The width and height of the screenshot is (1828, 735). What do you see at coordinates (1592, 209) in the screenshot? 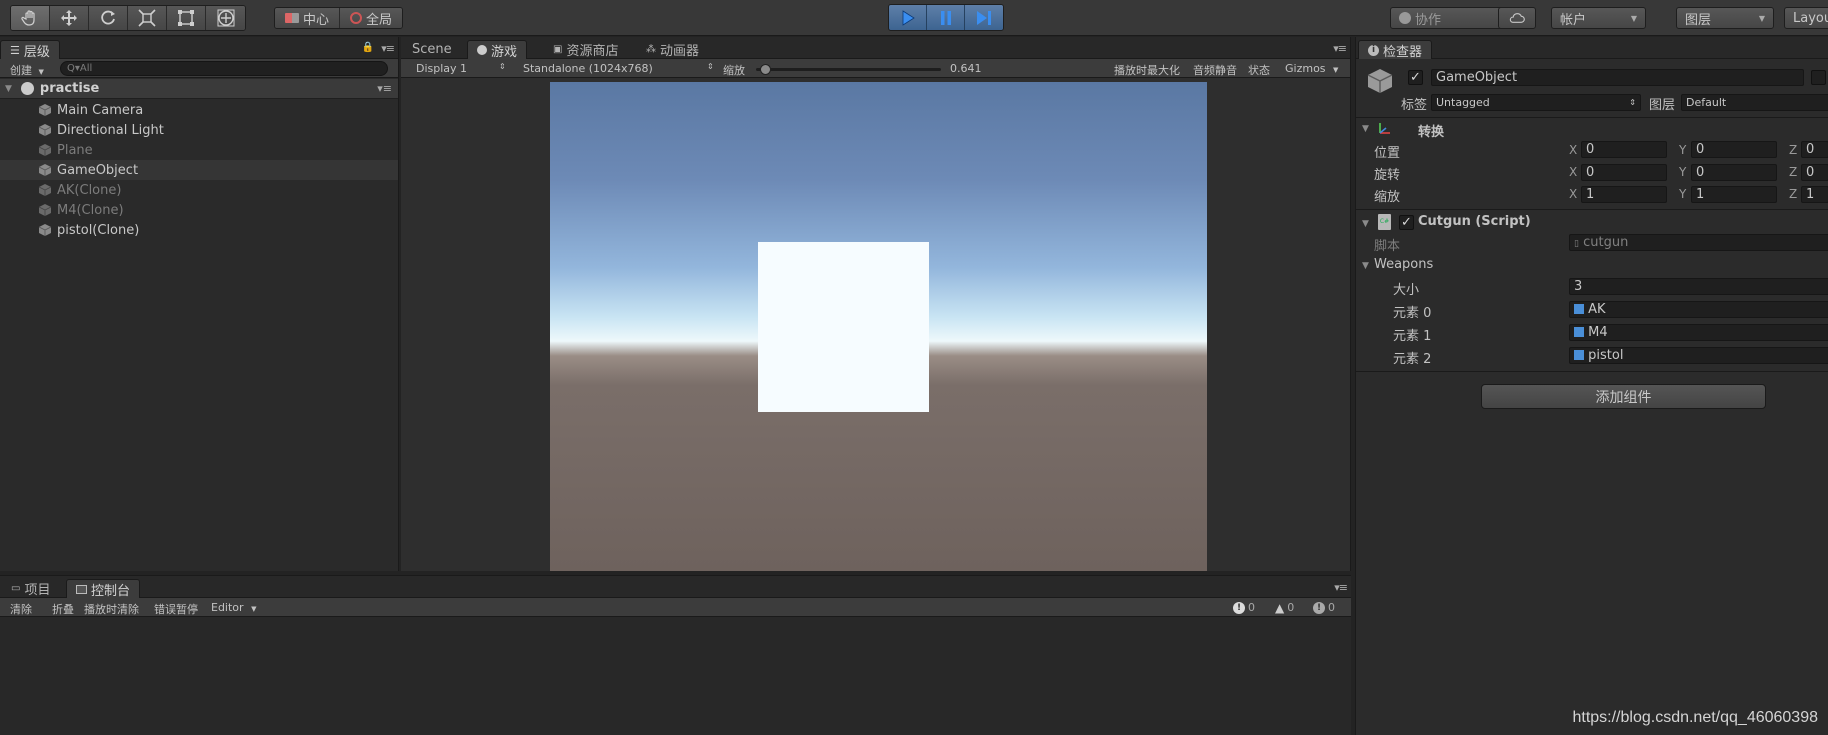
I see `separator` at bounding box center [1592, 209].